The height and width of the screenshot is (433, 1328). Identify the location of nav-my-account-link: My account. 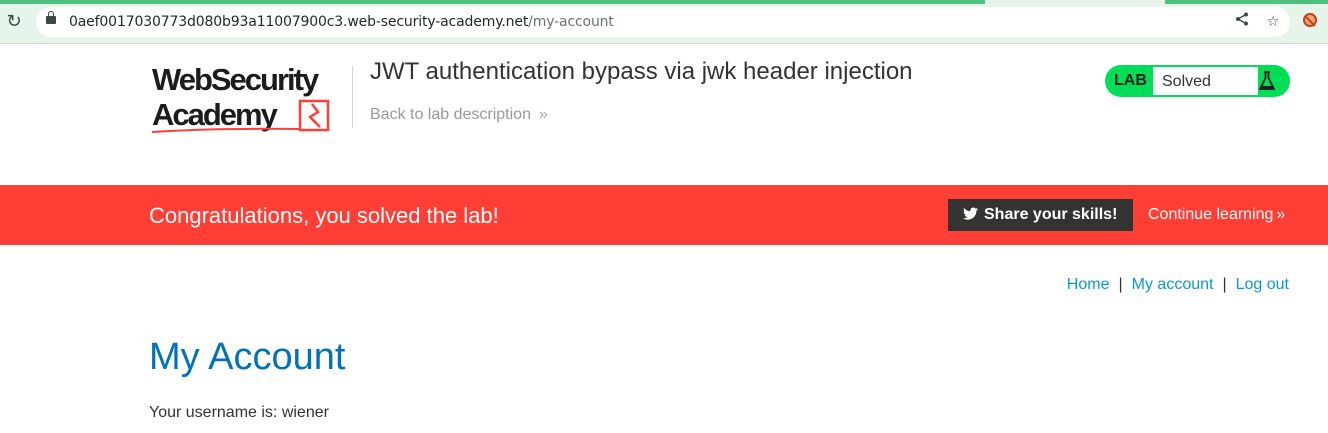
(1173, 284).